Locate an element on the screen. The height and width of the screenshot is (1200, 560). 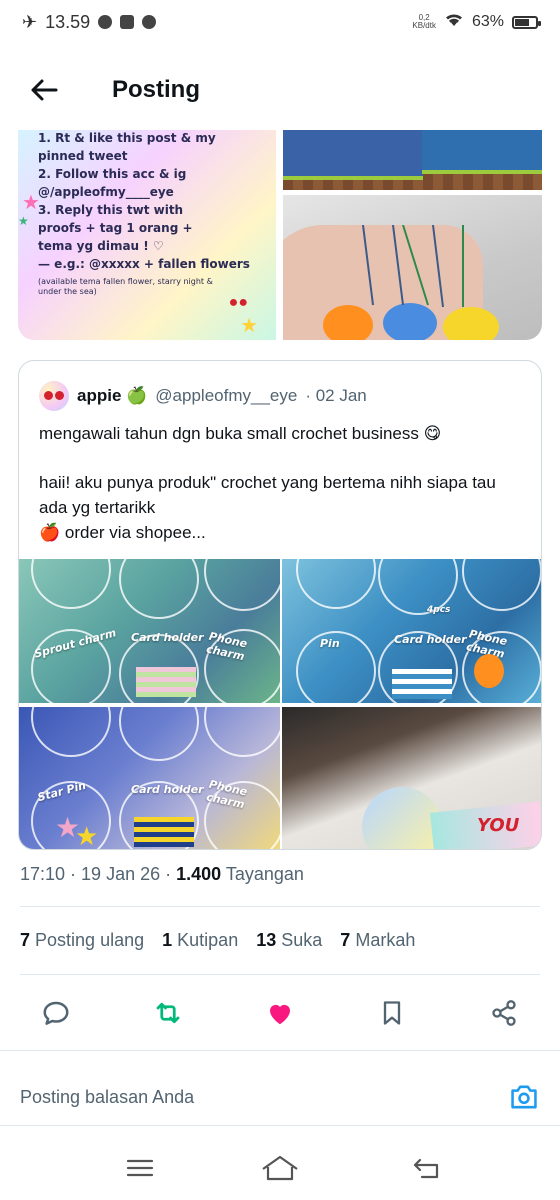
media-starry-night: Star Pin Card holder Phone charm ★ ★ is located at coordinates (149, 778).